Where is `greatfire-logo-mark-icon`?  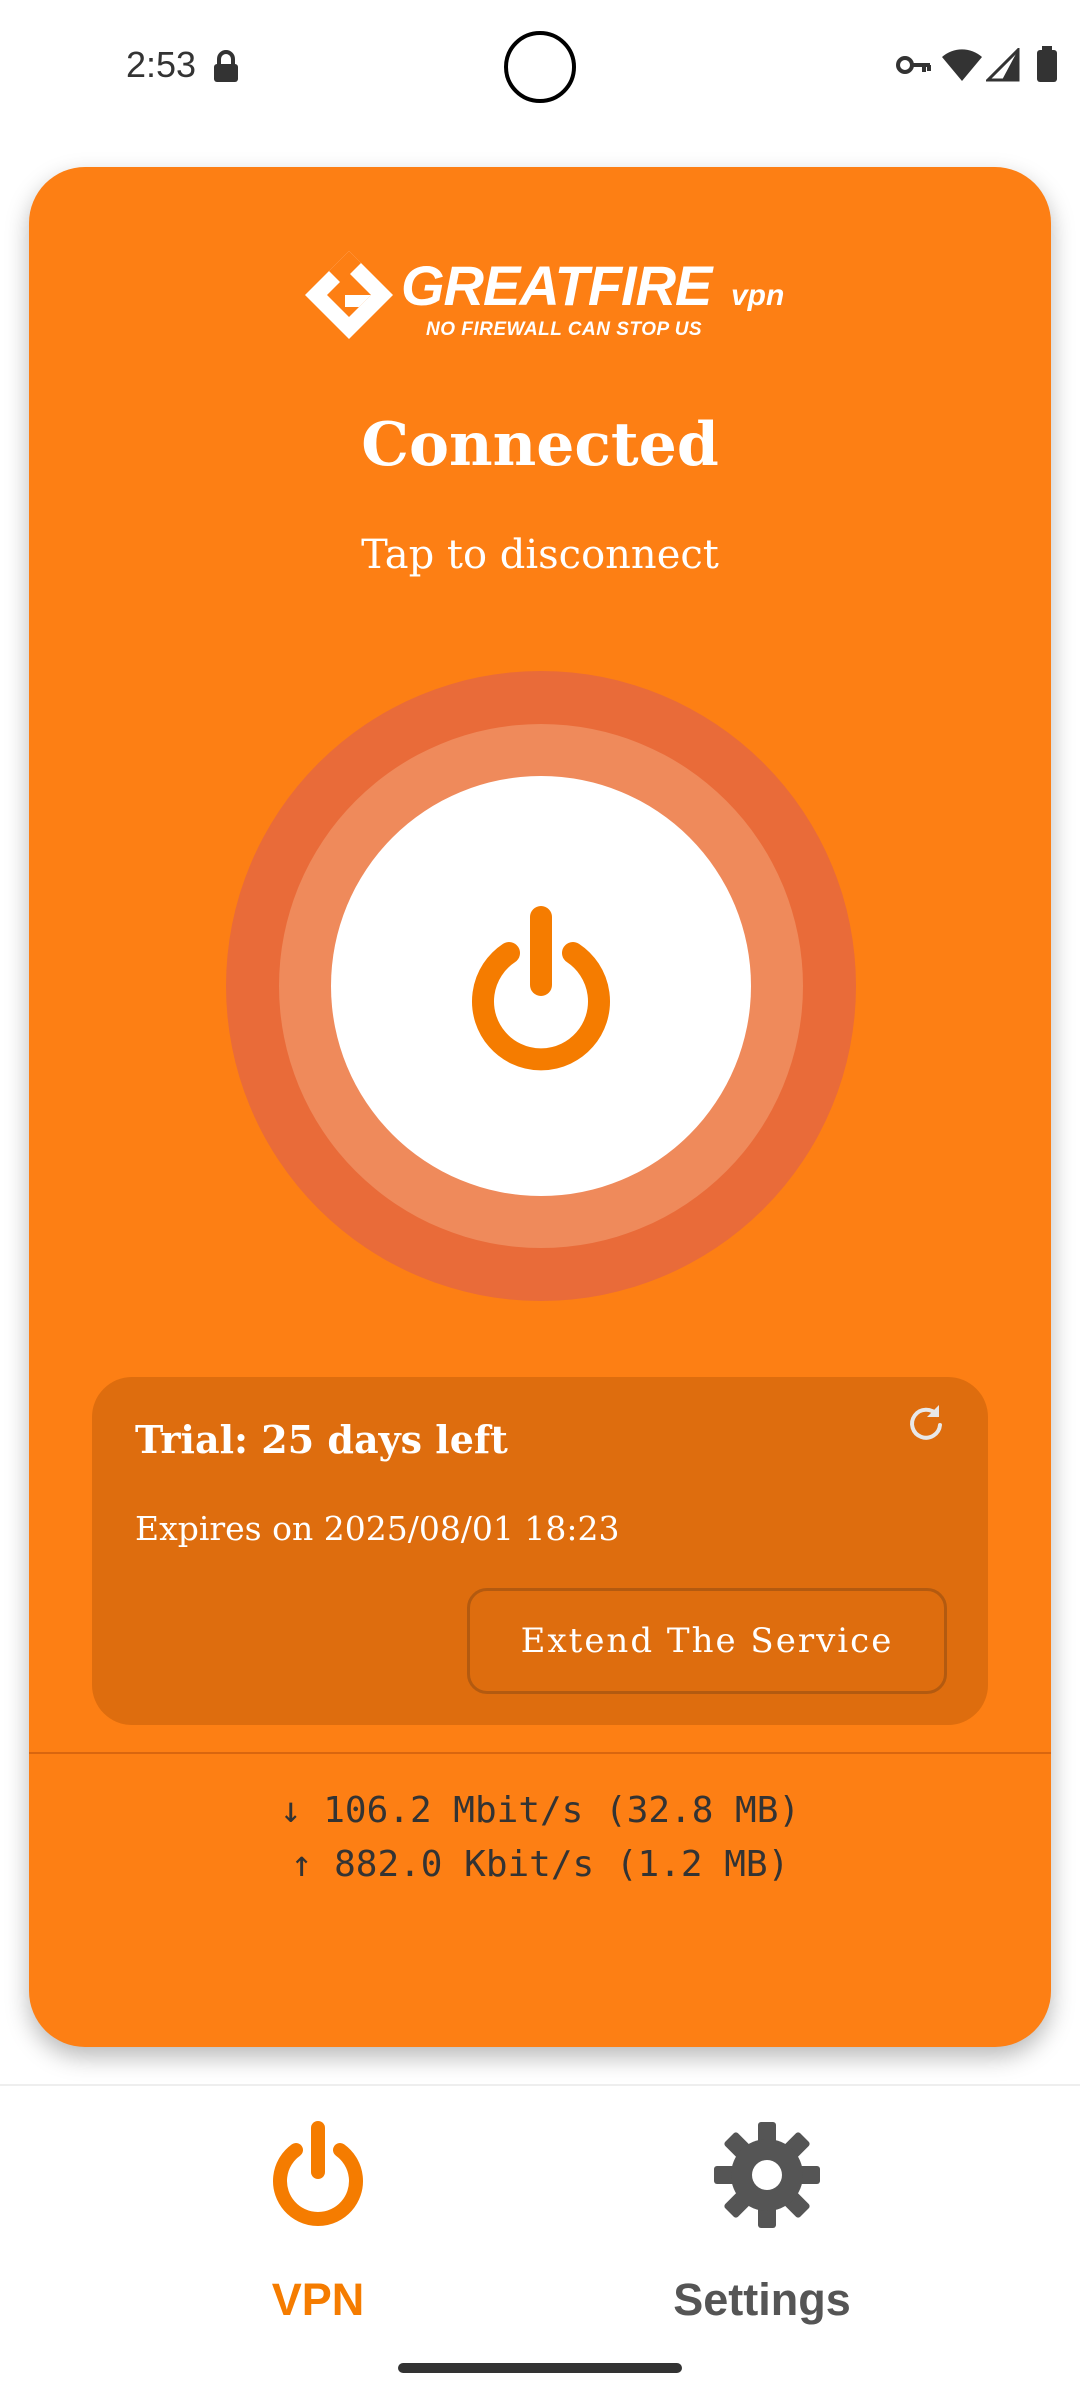 greatfire-logo-mark-icon is located at coordinates (349, 295).